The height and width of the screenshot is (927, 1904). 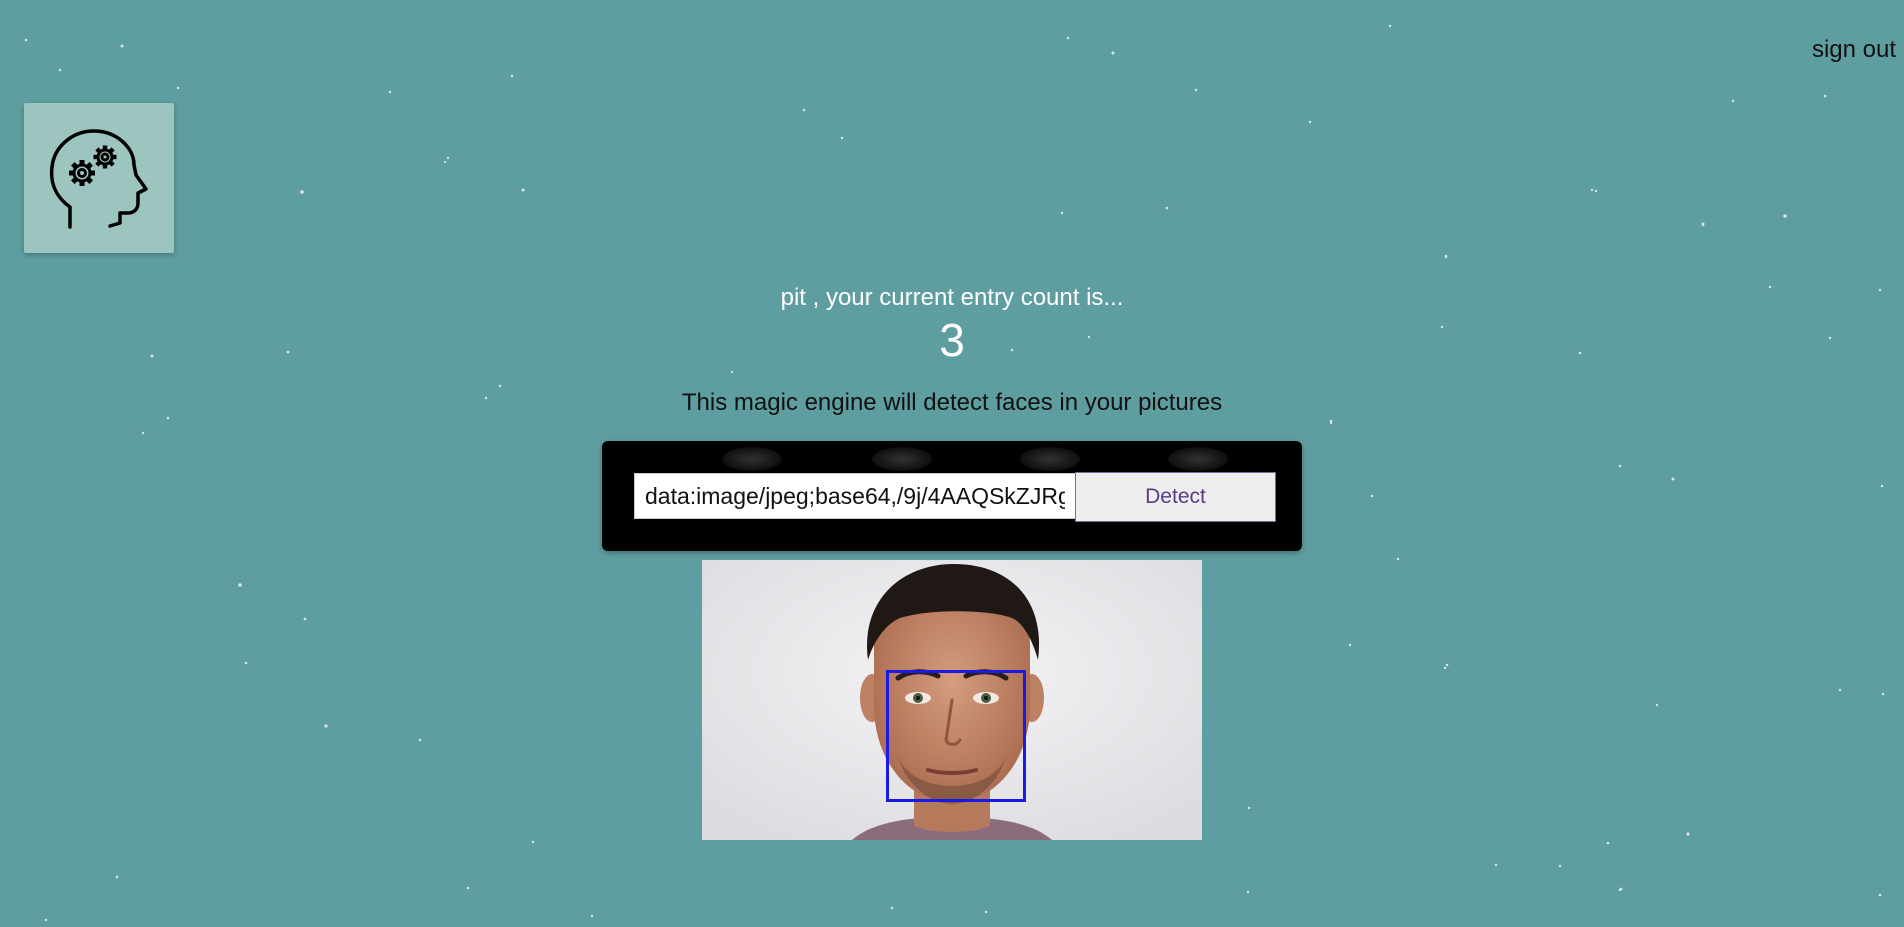 I want to click on image-url-form: Detect, so click(x=952, y=496).